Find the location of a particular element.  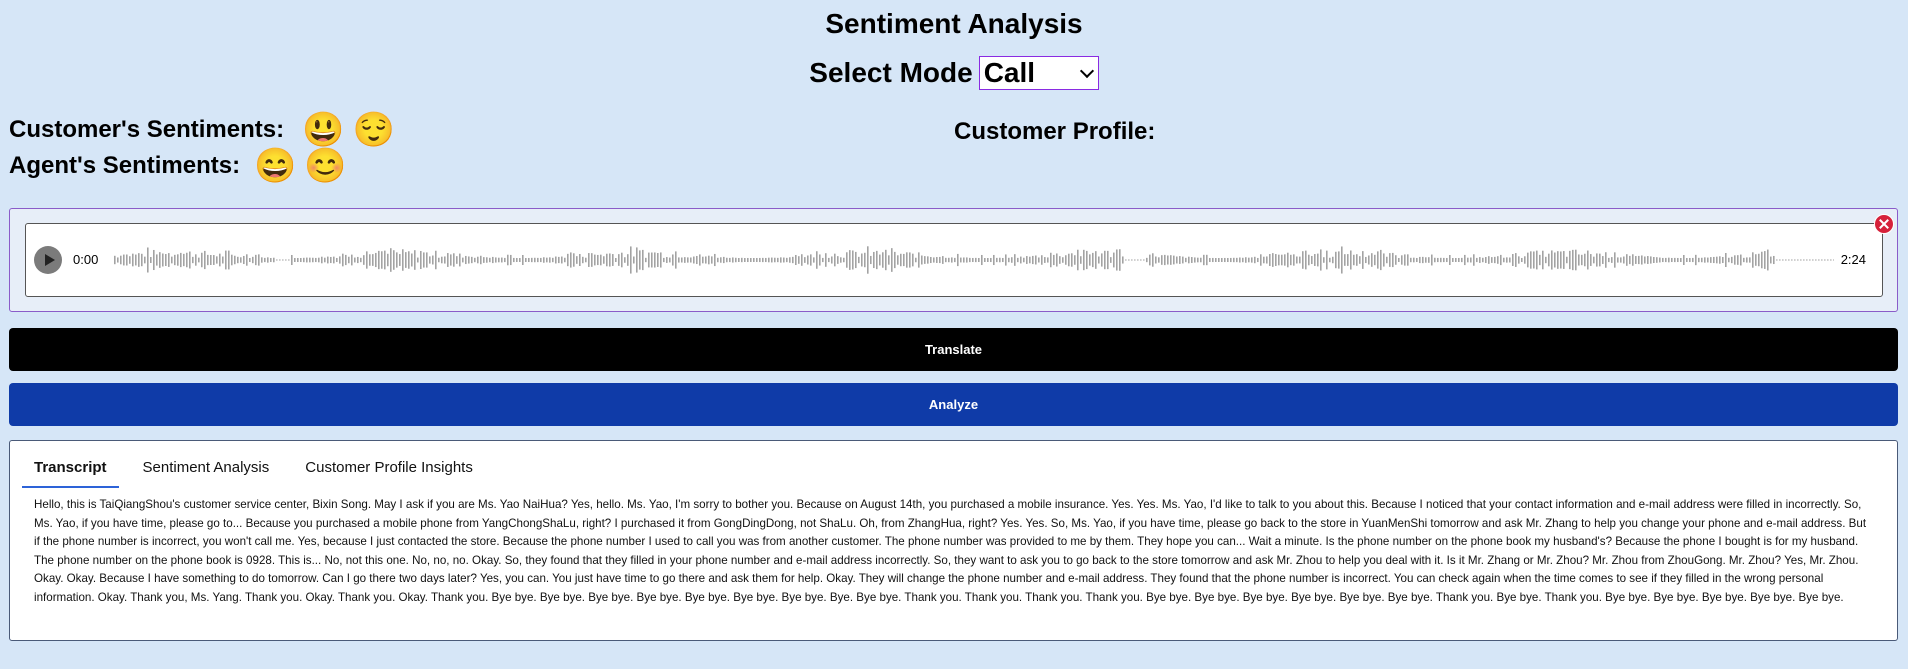

mode-label: Select Mode is located at coordinates (891, 72).